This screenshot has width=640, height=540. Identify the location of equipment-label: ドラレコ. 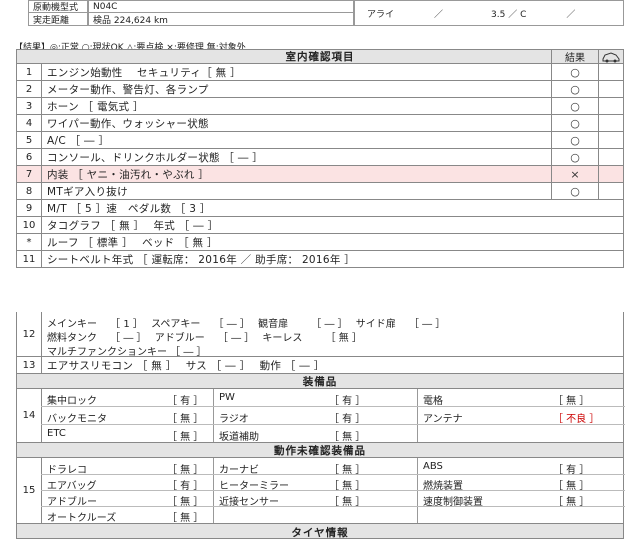
(67, 470).